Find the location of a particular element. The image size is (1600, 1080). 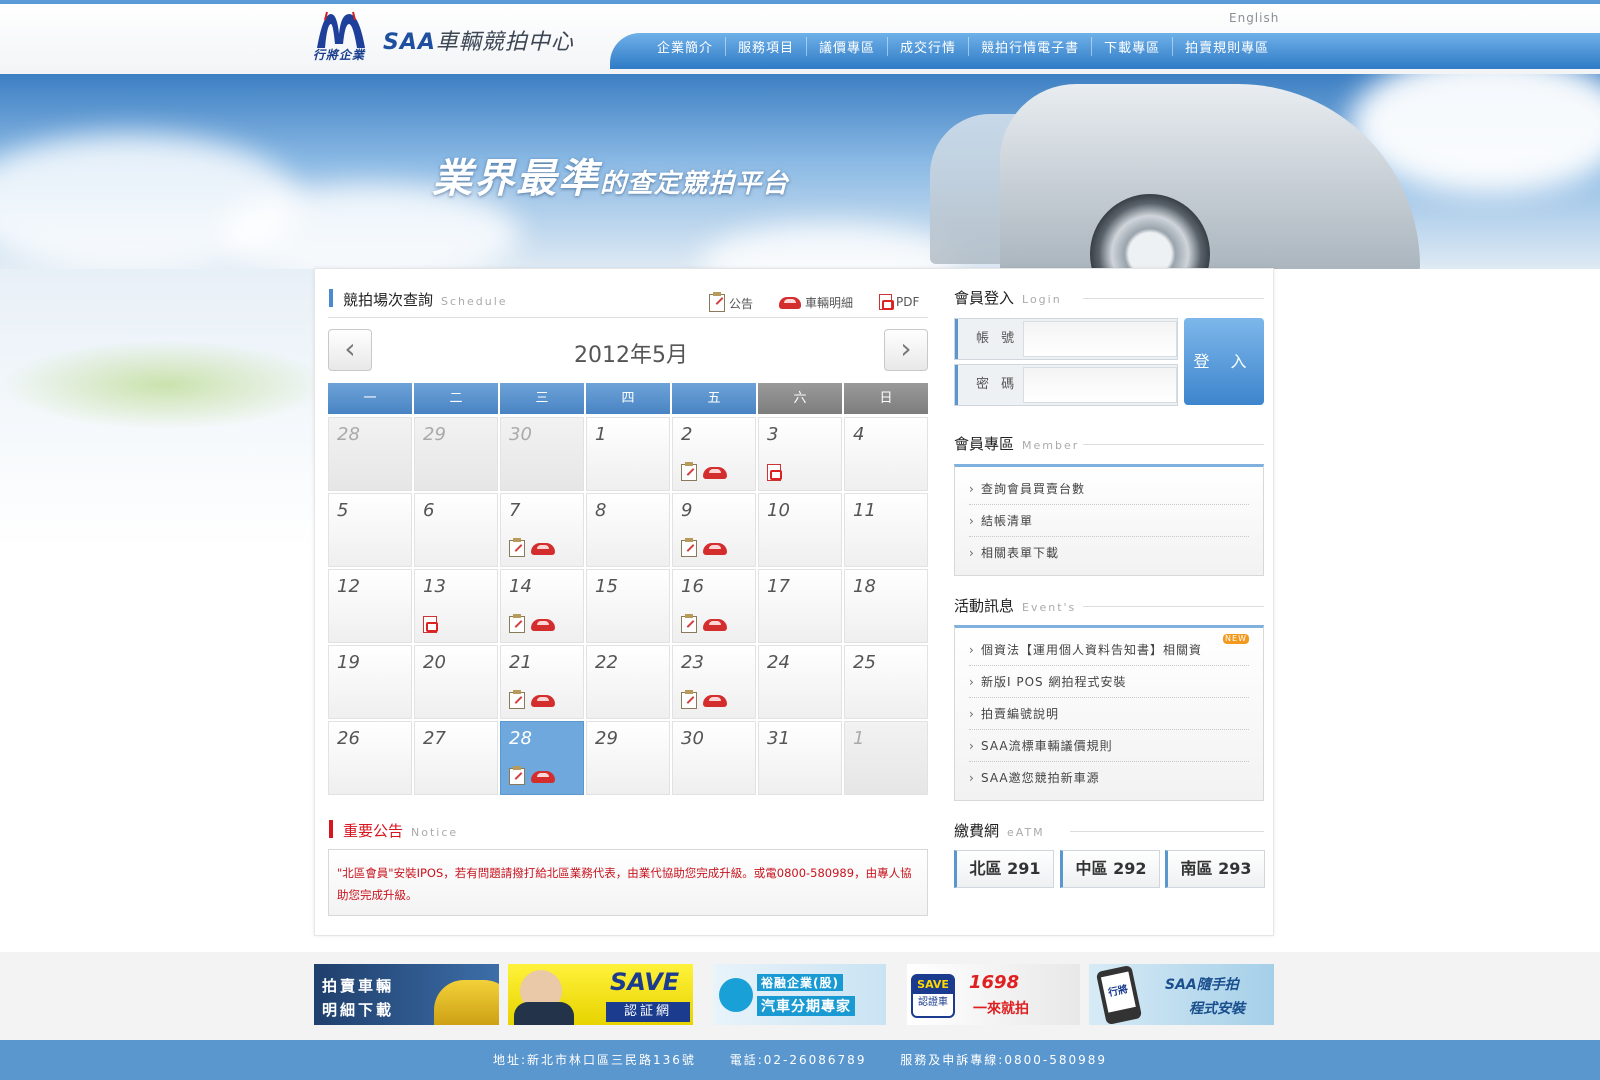

event-item-bargain-rules: › SAA流標車輛議價規則 is located at coordinates (1109, 746).